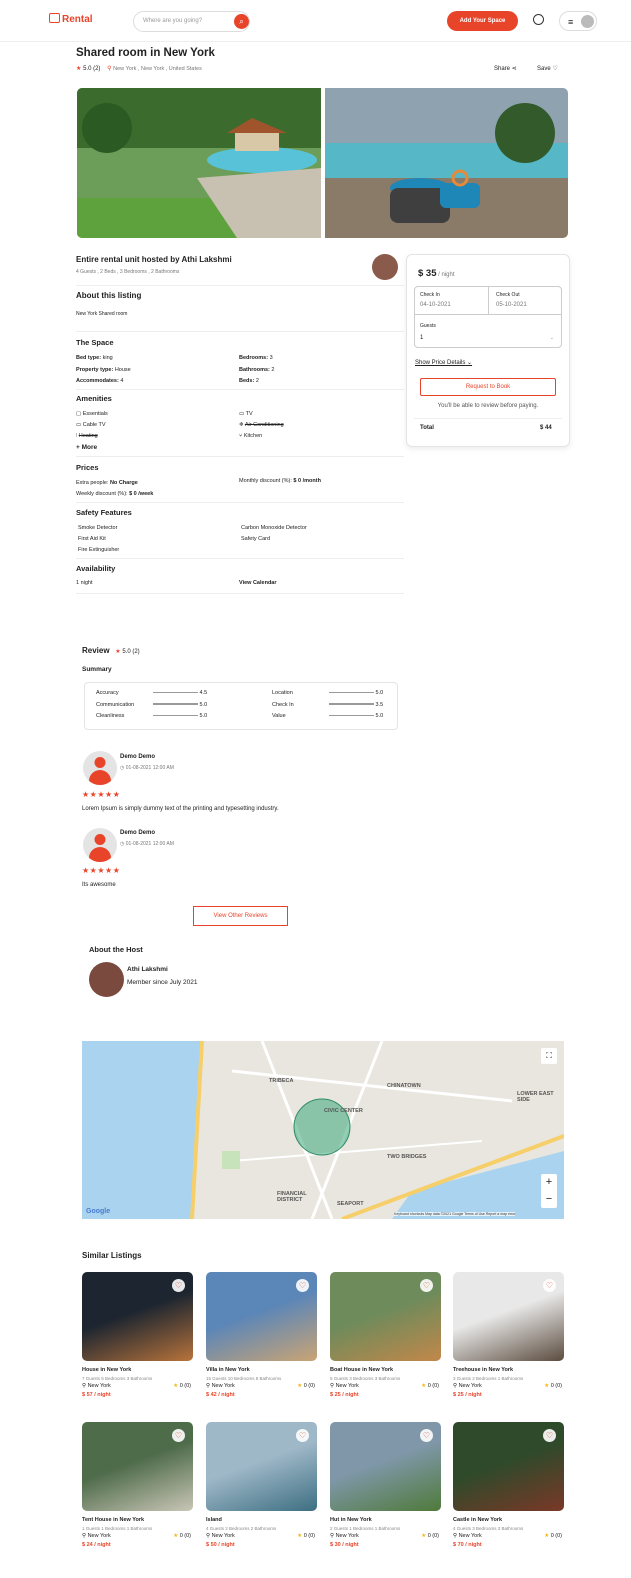  I want to click on listing-price: $ 42 / night, so click(220, 1395).